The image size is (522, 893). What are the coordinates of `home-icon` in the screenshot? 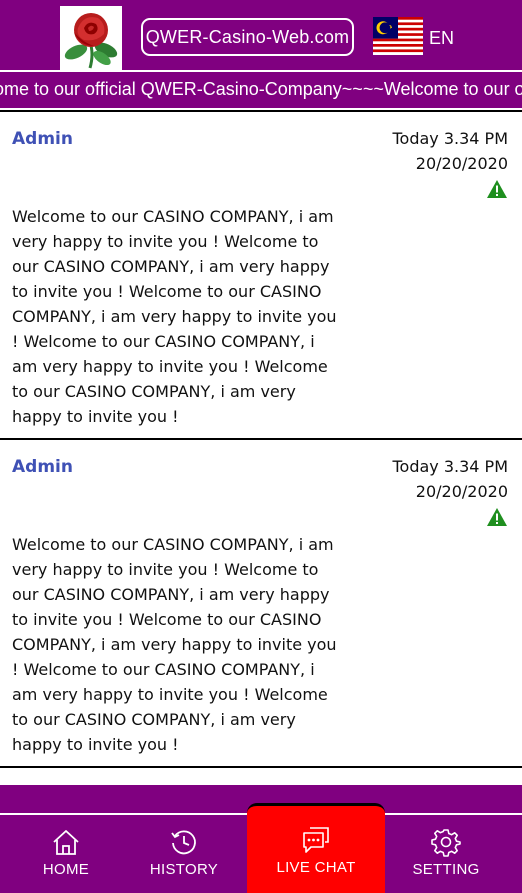 It's located at (66, 842).